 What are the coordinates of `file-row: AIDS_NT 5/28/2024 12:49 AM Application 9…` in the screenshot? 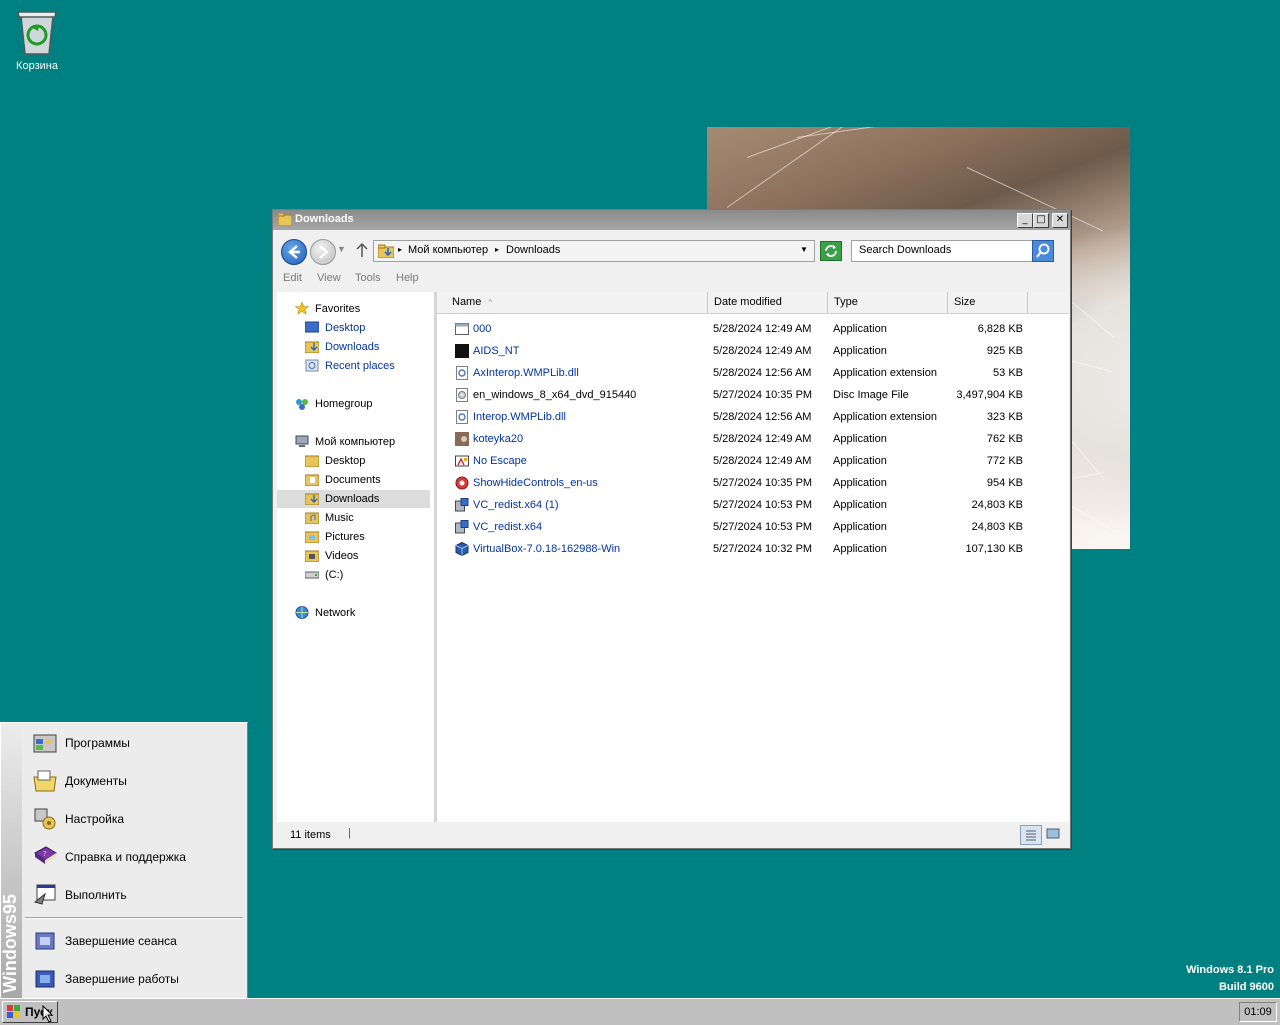 It's located at (753, 352).